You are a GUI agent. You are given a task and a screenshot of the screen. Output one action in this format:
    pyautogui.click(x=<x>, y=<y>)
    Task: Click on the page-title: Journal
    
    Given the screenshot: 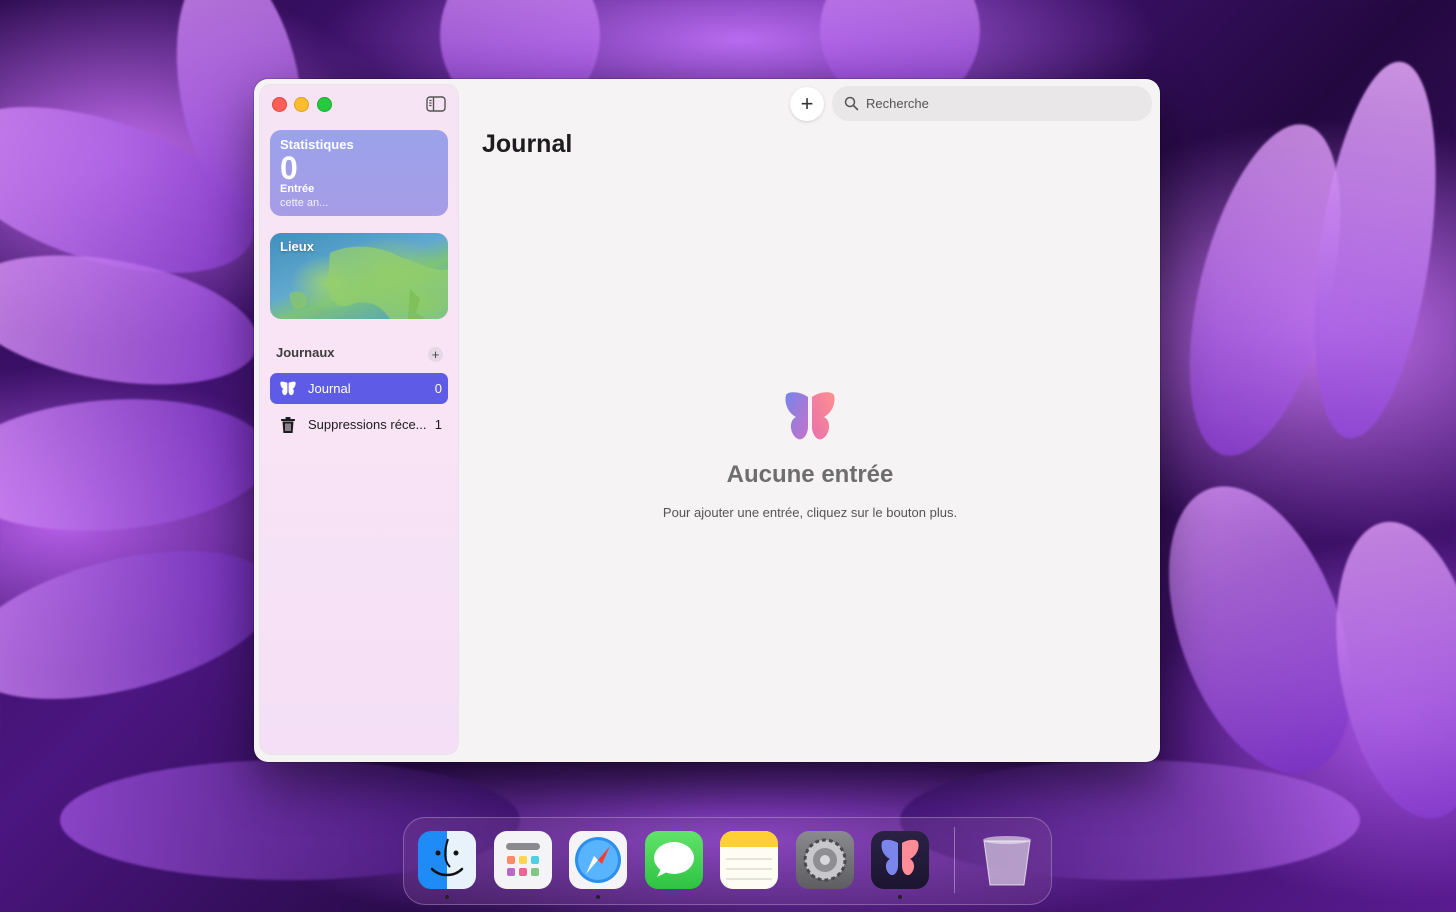 What is the action you would take?
    pyautogui.click(x=527, y=144)
    